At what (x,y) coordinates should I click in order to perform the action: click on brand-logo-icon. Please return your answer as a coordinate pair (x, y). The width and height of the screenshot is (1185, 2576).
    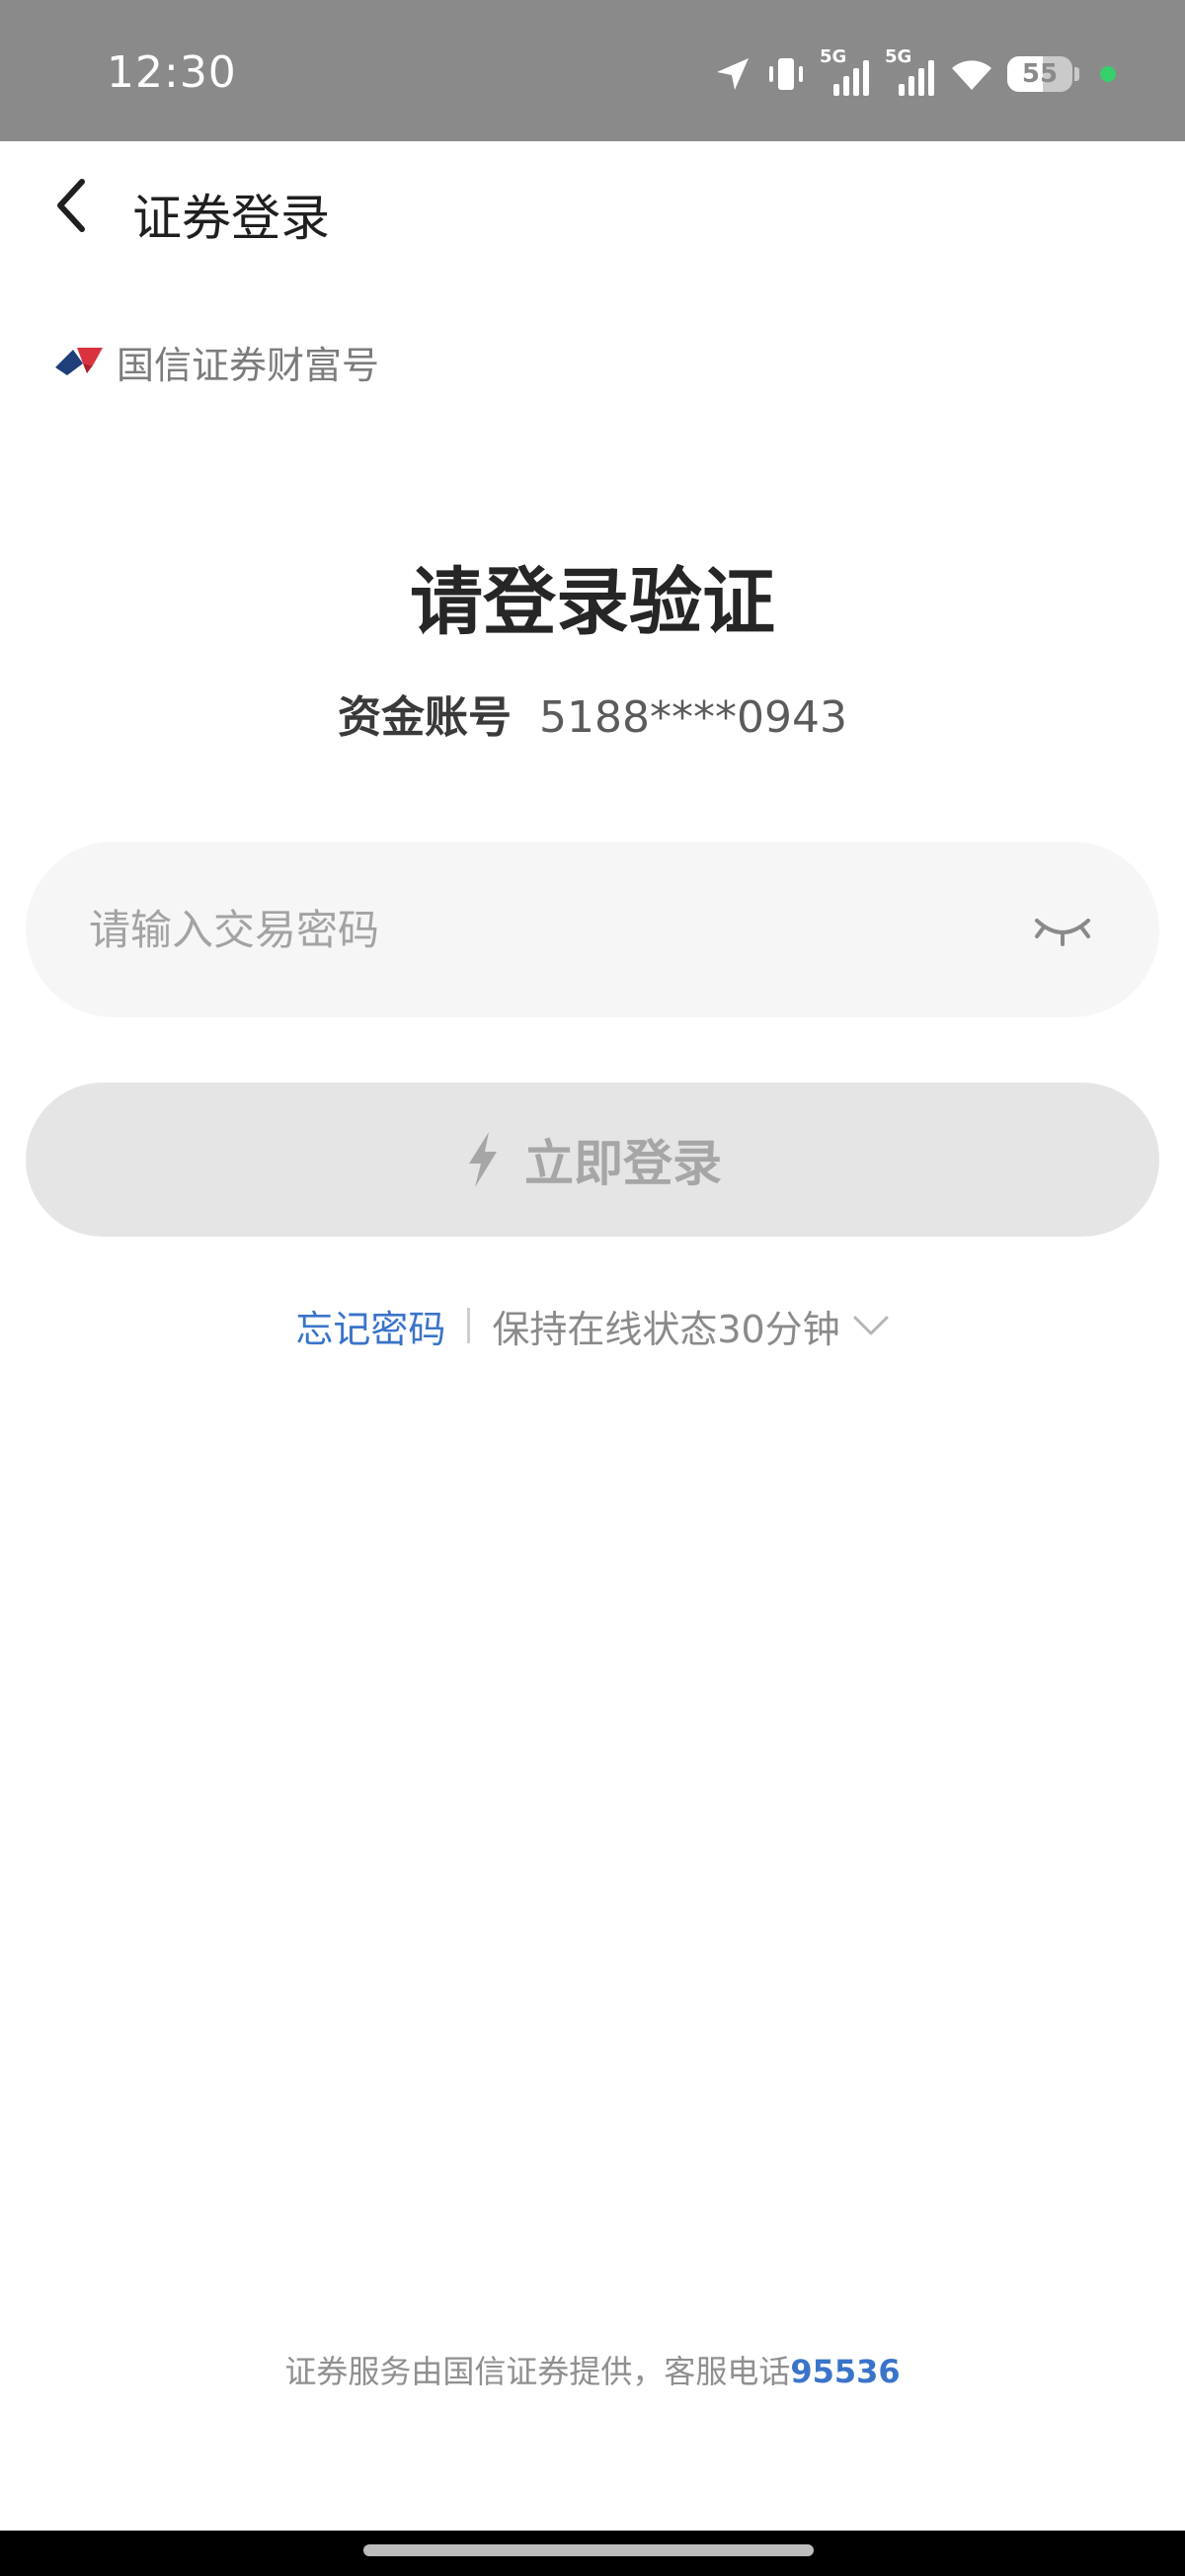
    Looking at the image, I should click on (79, 361).